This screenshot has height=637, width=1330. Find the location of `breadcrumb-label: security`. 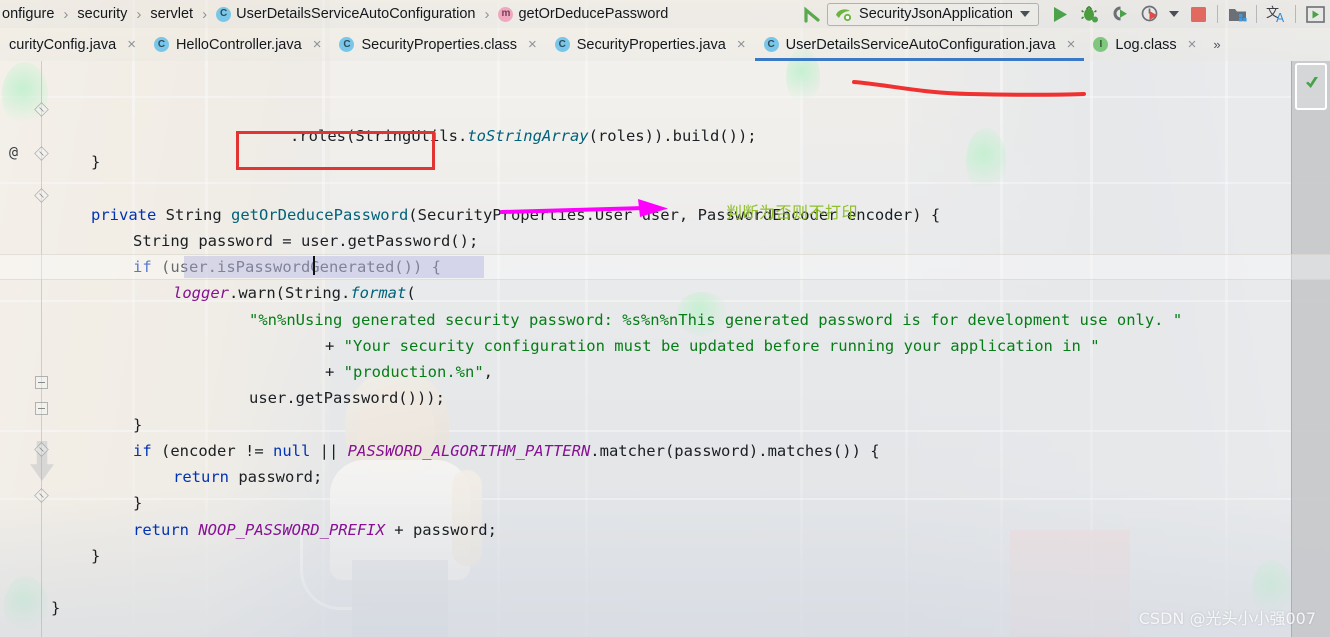

breadcrumb-label: security is located at coordinates (102, 14).